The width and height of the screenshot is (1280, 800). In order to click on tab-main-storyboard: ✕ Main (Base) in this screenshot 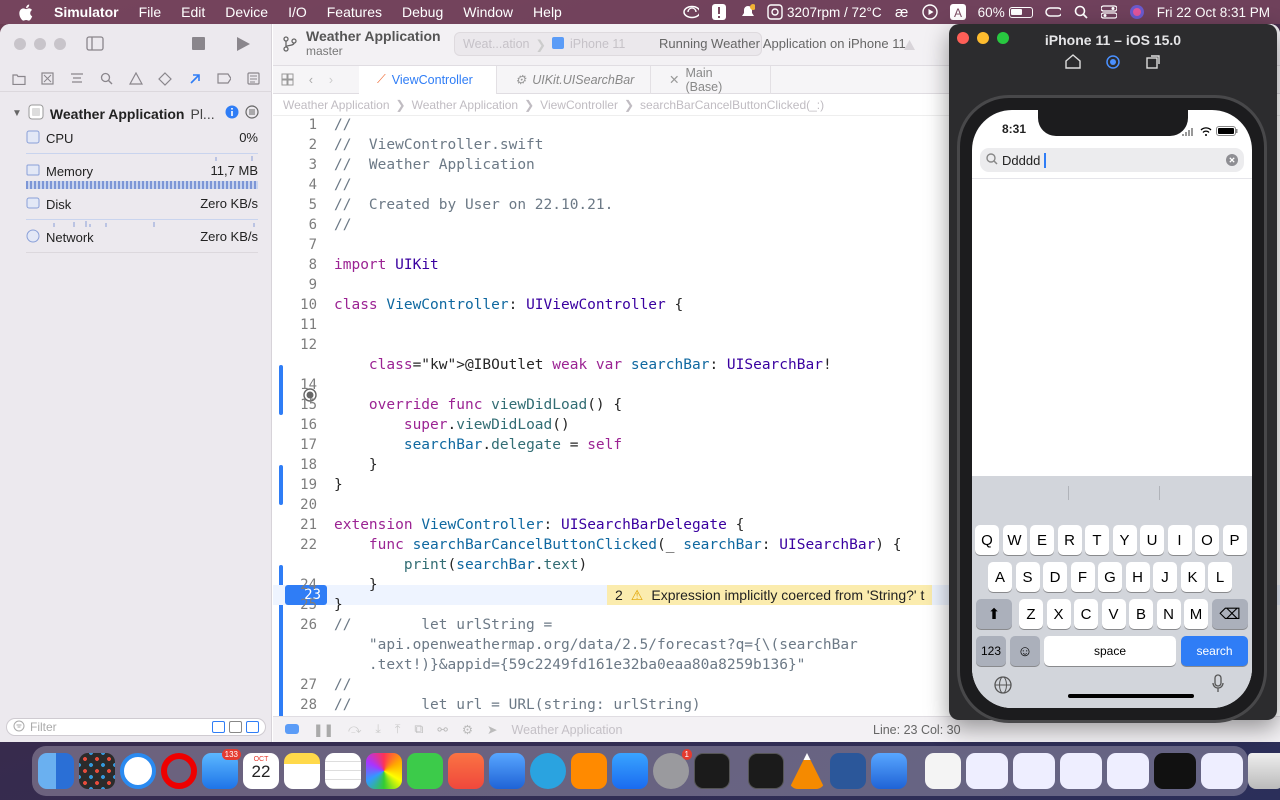, I will do `click(711, 79)`.